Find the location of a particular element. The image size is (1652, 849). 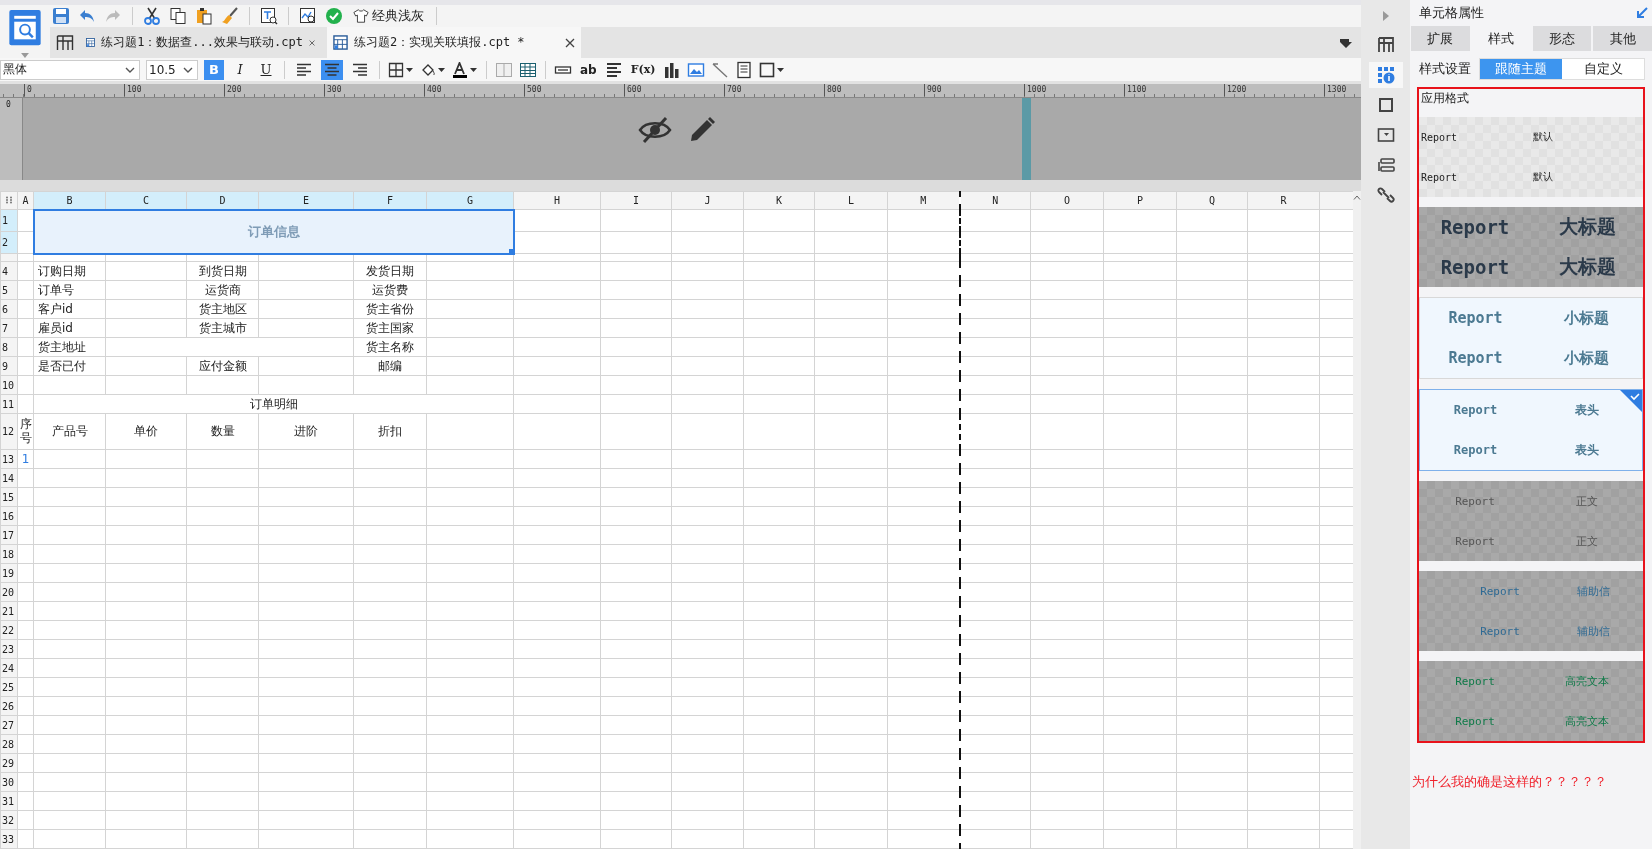

scroll-up-icon is located at coordinates (1357, 197).